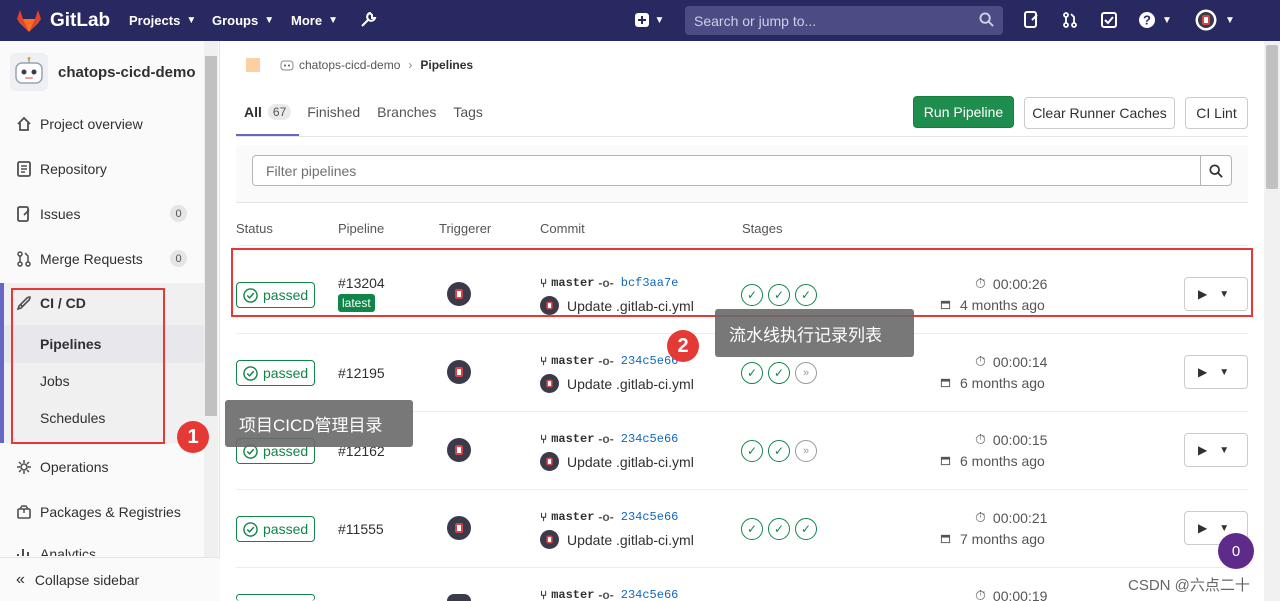 The height and width of the screenshot is (601, 1280). Describe the element at coordinates (48, 214) in the screenshot. I see `sidebar-item-issues: Issues` at that location.